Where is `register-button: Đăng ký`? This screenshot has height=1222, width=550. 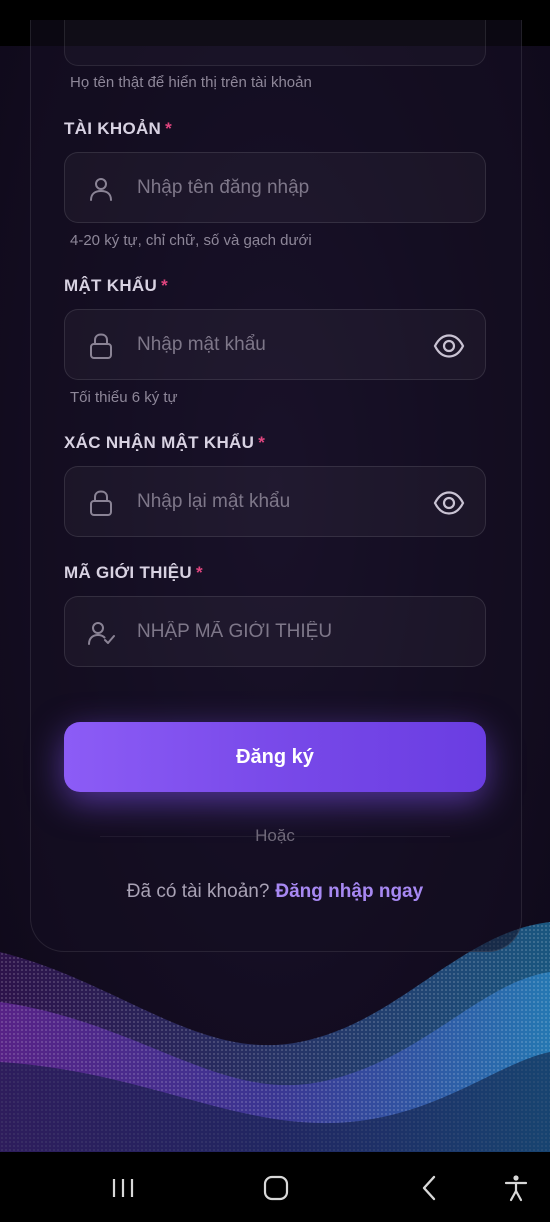 register-button: Đăng ký is located at coordinates (275, 757).